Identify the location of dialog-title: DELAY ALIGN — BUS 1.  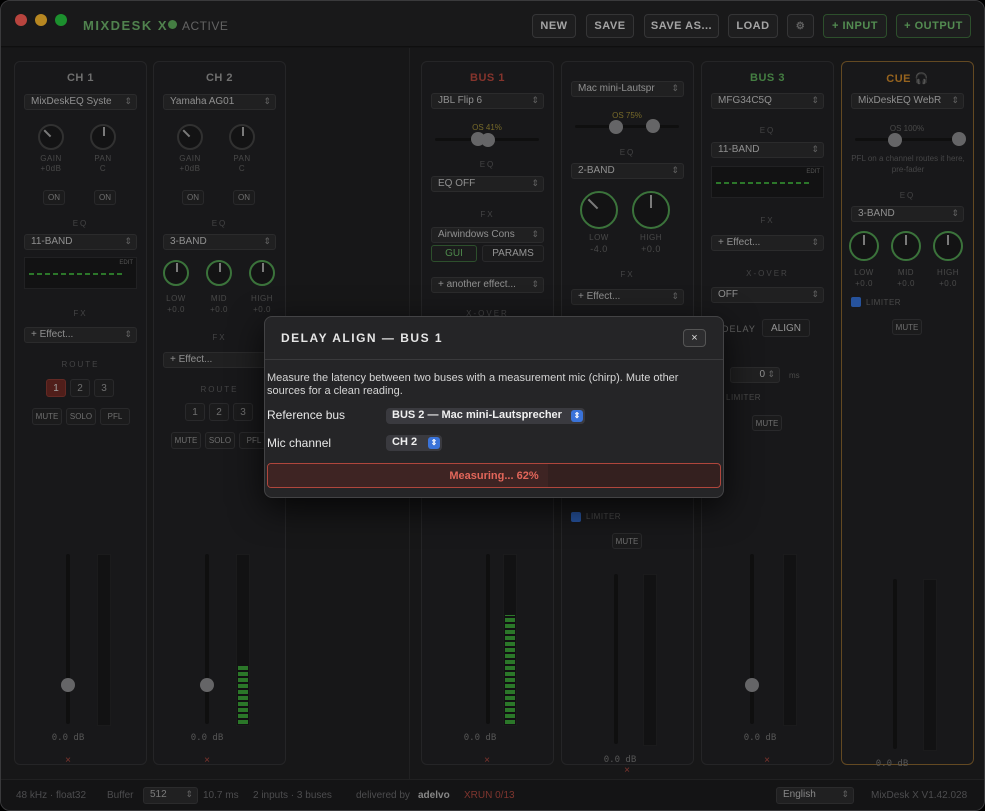
(362, 338).